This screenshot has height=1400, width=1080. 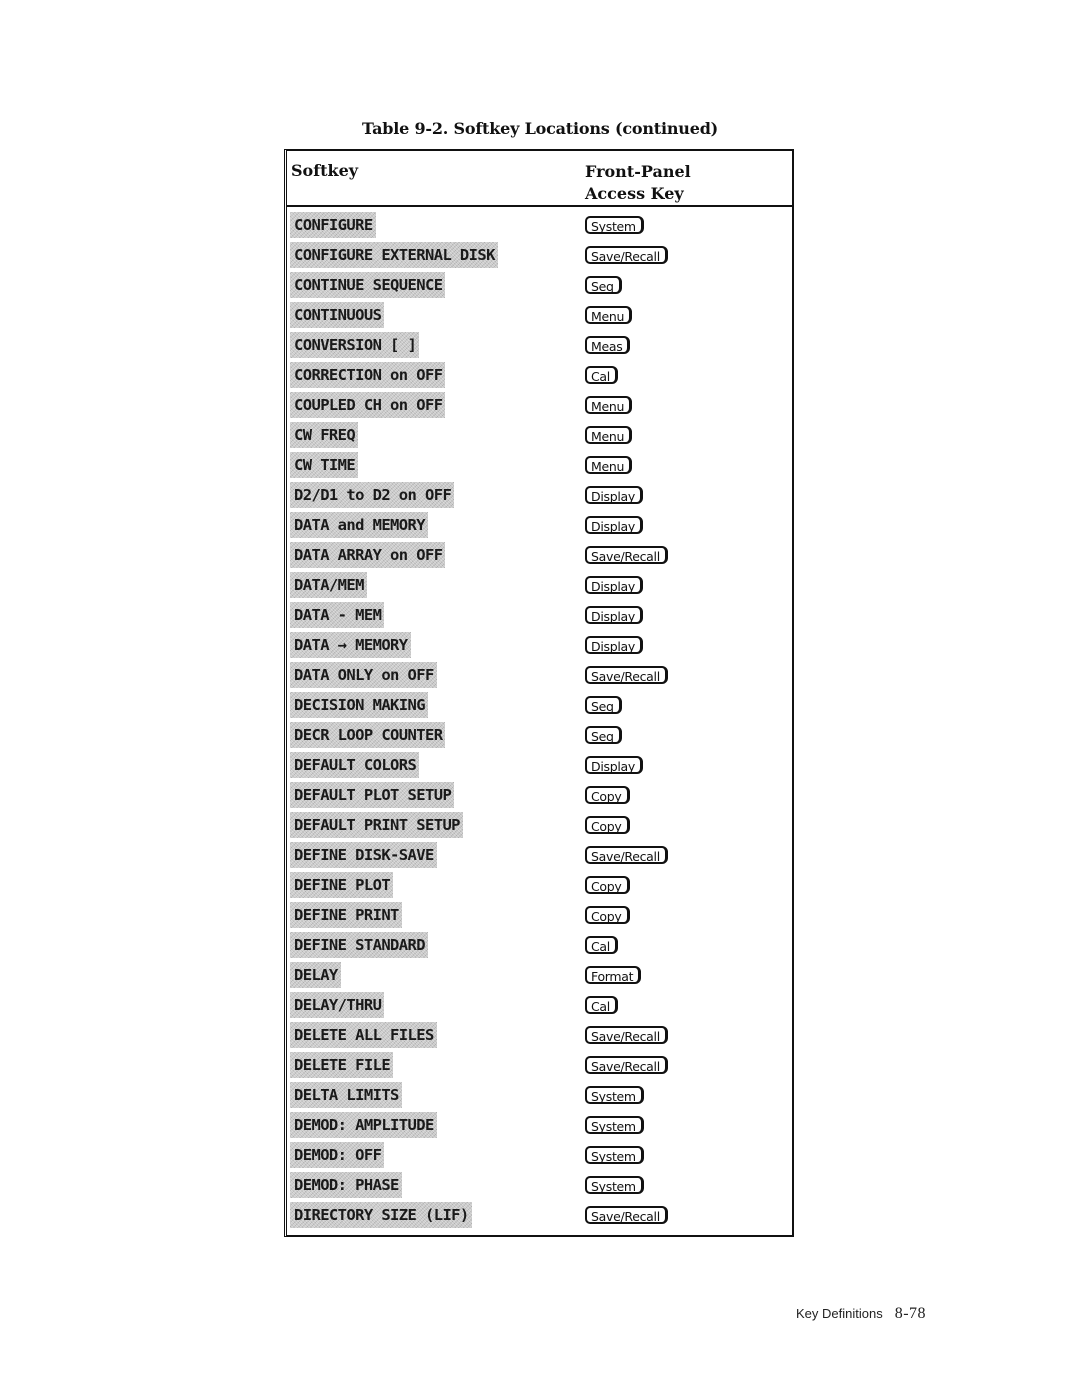 I want to click on softkey-label: CONFIGURE EXTERNAL DISK, so click(x=394, y=255).